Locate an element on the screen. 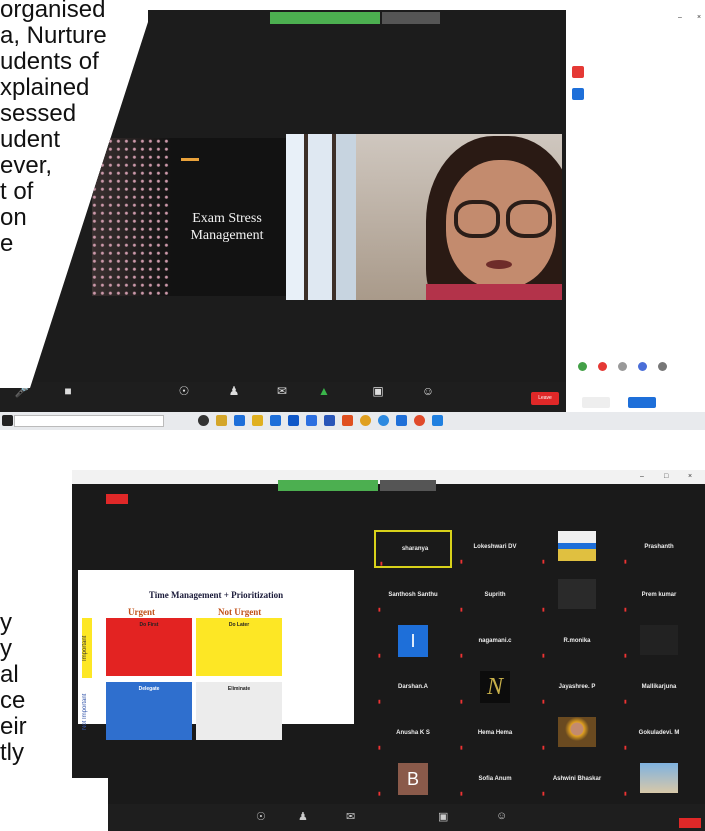 This screenshot has width=705, height=831. app-icon is located at coordinates (419, 420).